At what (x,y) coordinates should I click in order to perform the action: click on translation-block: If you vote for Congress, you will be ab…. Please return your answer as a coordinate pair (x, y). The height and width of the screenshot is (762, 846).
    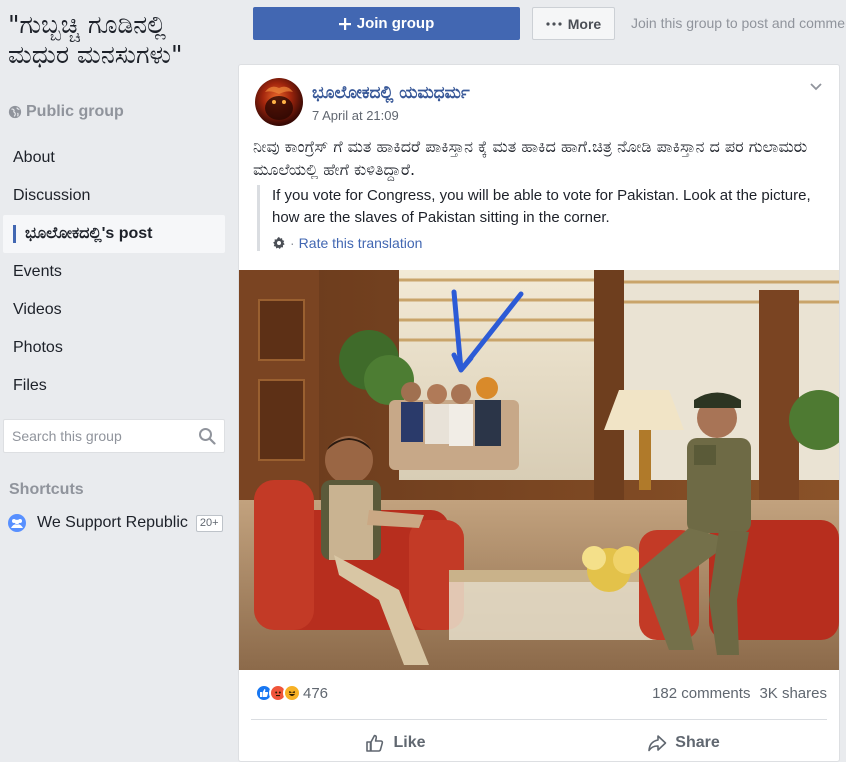
    Looking at the image, I should click on (543, 218).